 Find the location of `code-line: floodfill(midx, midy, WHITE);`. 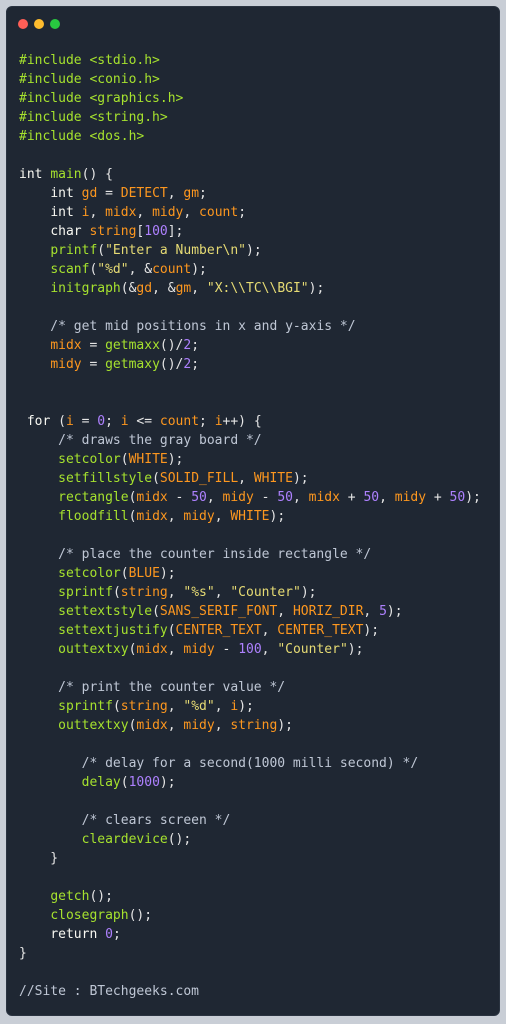

code-line: floodfill(midx, midy, WHITE); is located at coordinates (172, 516).